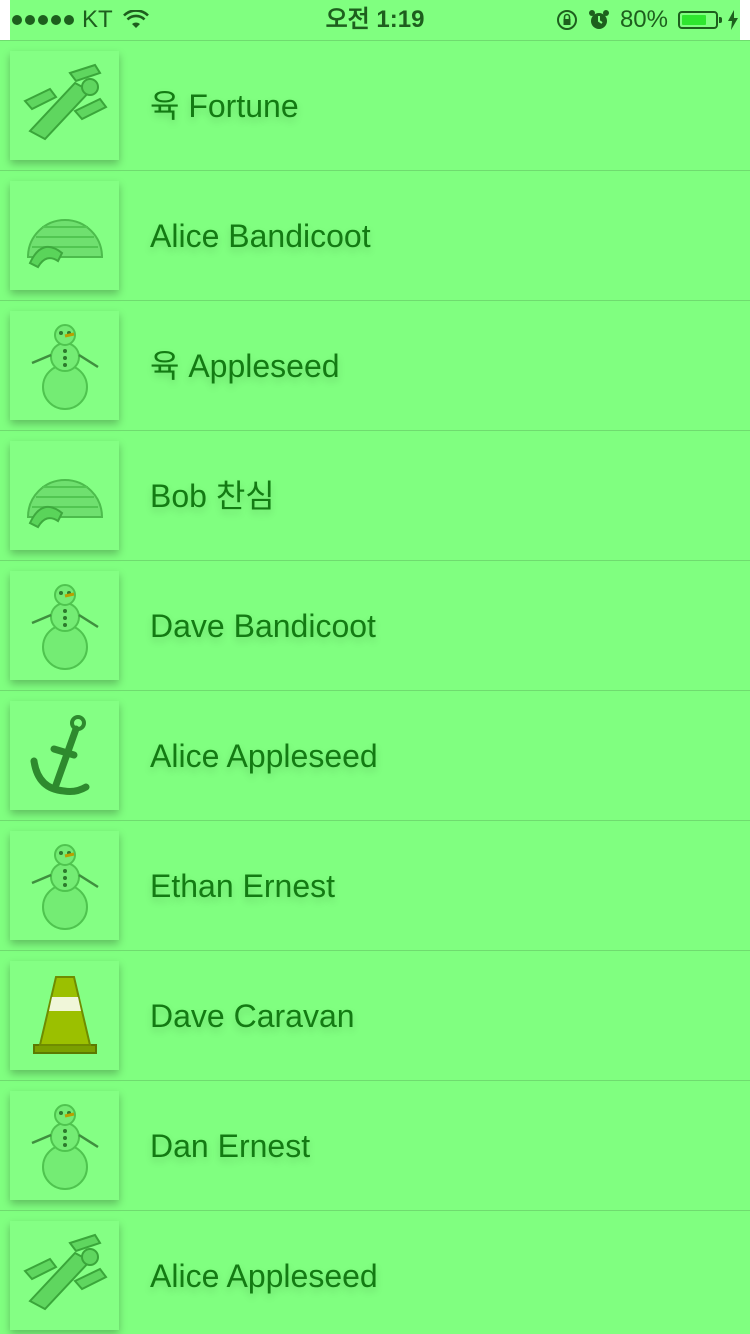 This screenshot has height=1334, width=750. I want to click on orientation-lock-icon, so click(566, 20).